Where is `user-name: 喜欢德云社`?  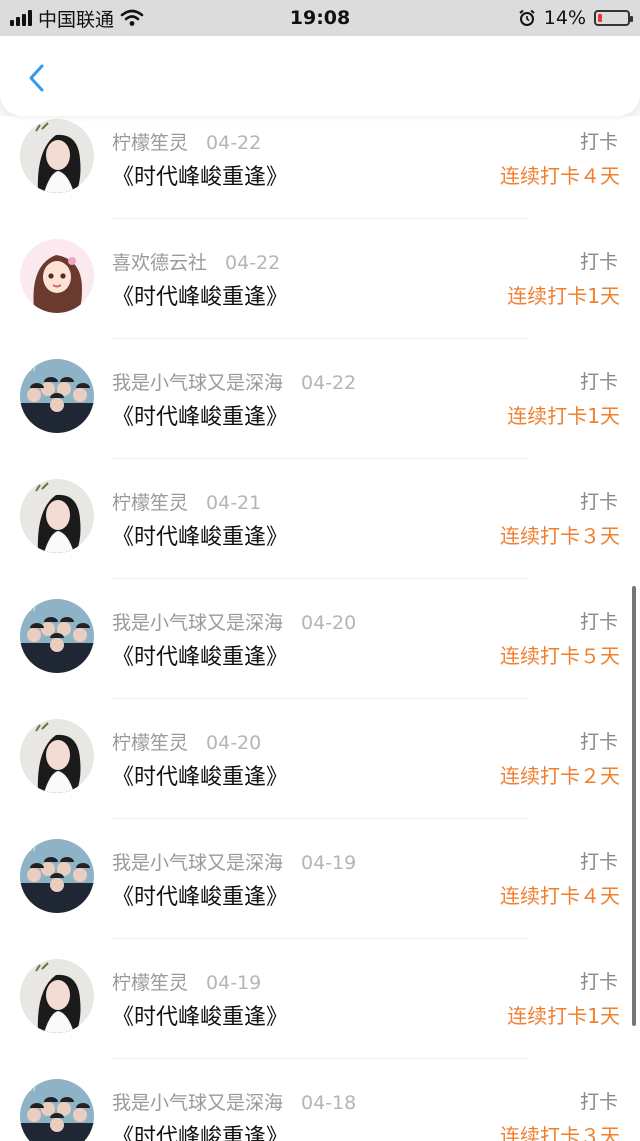
user-name: 喜欢德云社 is located at coordinates (159, 263).